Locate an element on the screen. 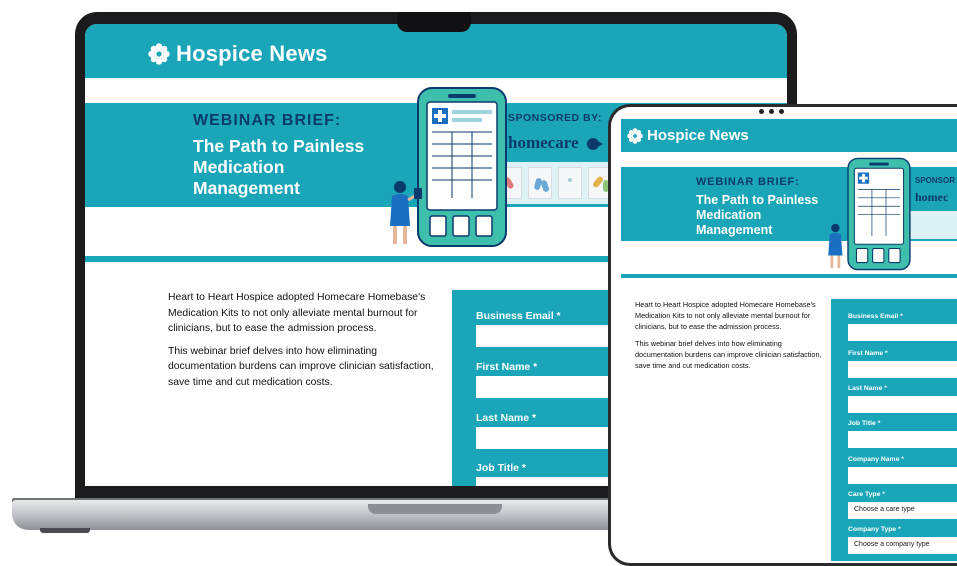 Image resolution: width=957 pixels, height=566 pixels. sponsor-label: SPONSOR is located at coordinates (935, 180).